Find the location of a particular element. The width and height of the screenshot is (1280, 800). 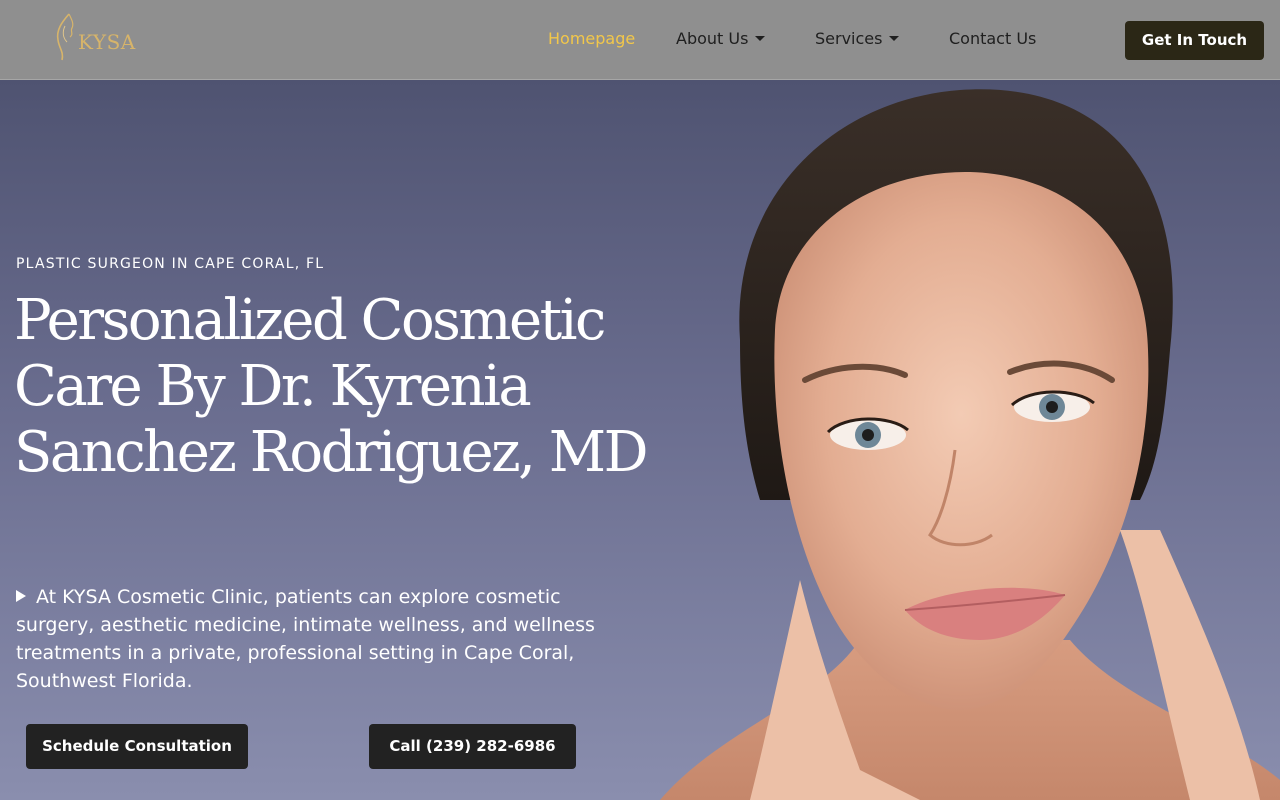

nav-contact-us: Contact Us is located at coordinates (992, 39).